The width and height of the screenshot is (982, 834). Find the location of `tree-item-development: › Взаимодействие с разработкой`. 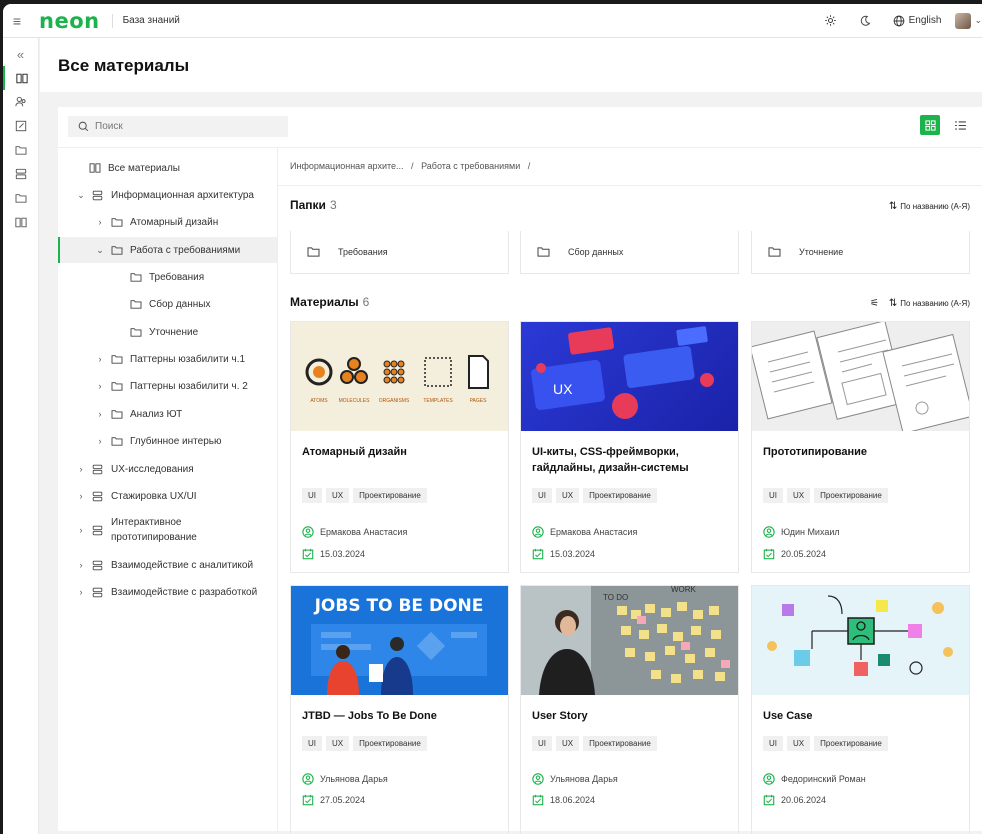

tree-item-development: › Взаимодействие с разработкой is located at coordinates (167, 592).